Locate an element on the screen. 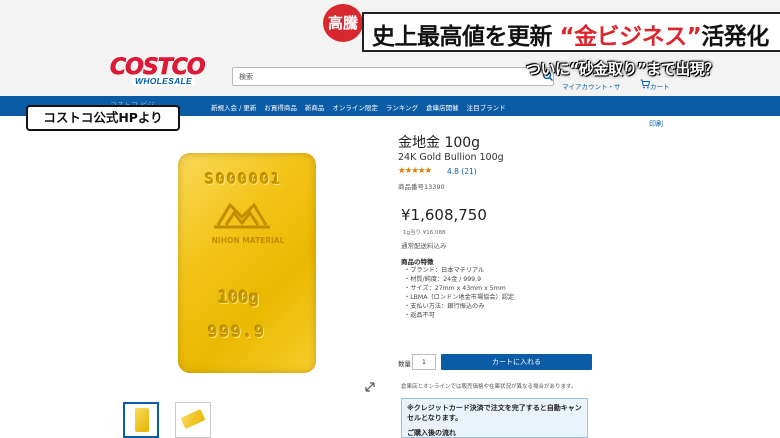 The image size is (780, 438). thumbnail-front is located at coordinates (141, 420).